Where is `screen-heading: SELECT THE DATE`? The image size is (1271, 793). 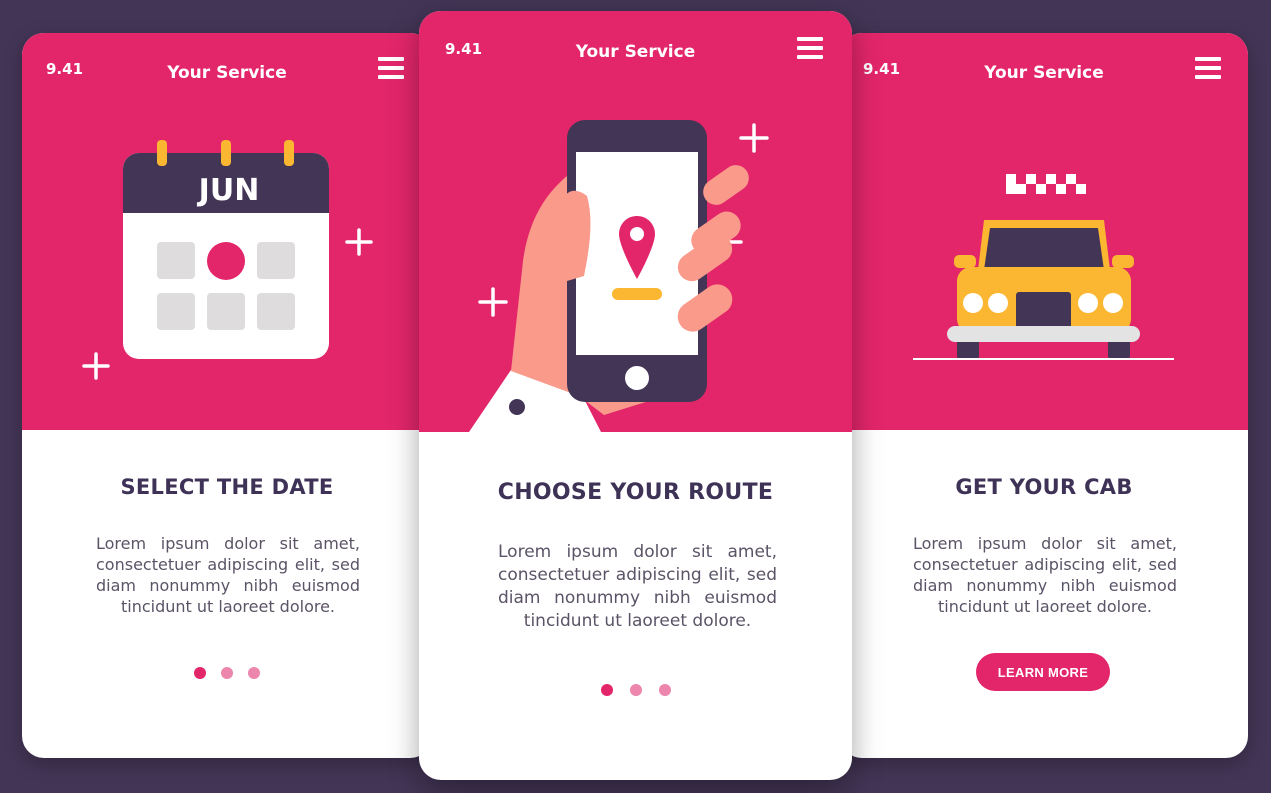
screen-heading: SELECT THE DATE is located at coordinates (227, 487).